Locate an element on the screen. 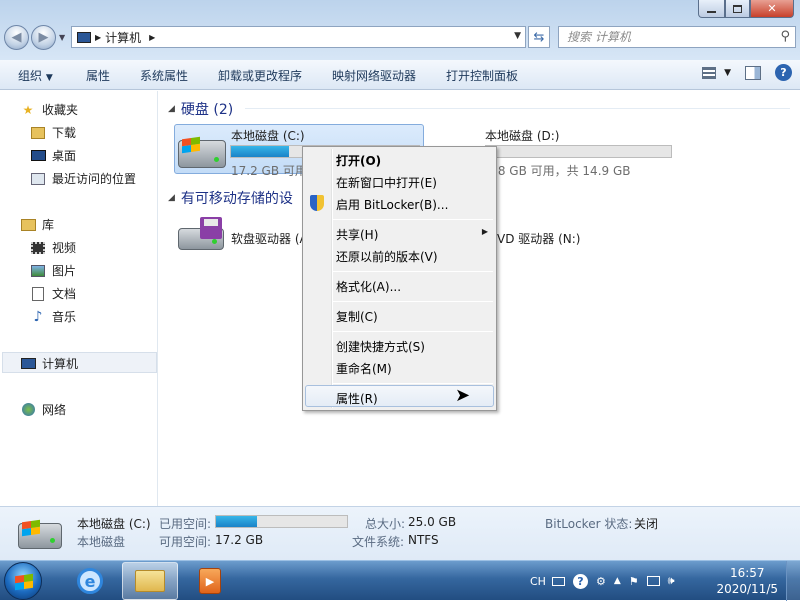 This screenshot has height=601, width=800. folder-icon is located at coordinates (150, 581).